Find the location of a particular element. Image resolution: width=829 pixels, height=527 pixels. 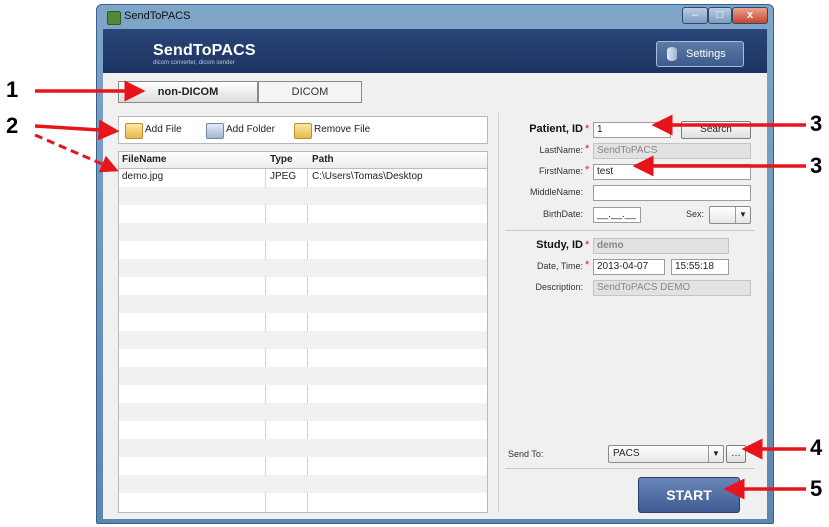

annotation-number-1: 1 is located at coordinates (12, 89).